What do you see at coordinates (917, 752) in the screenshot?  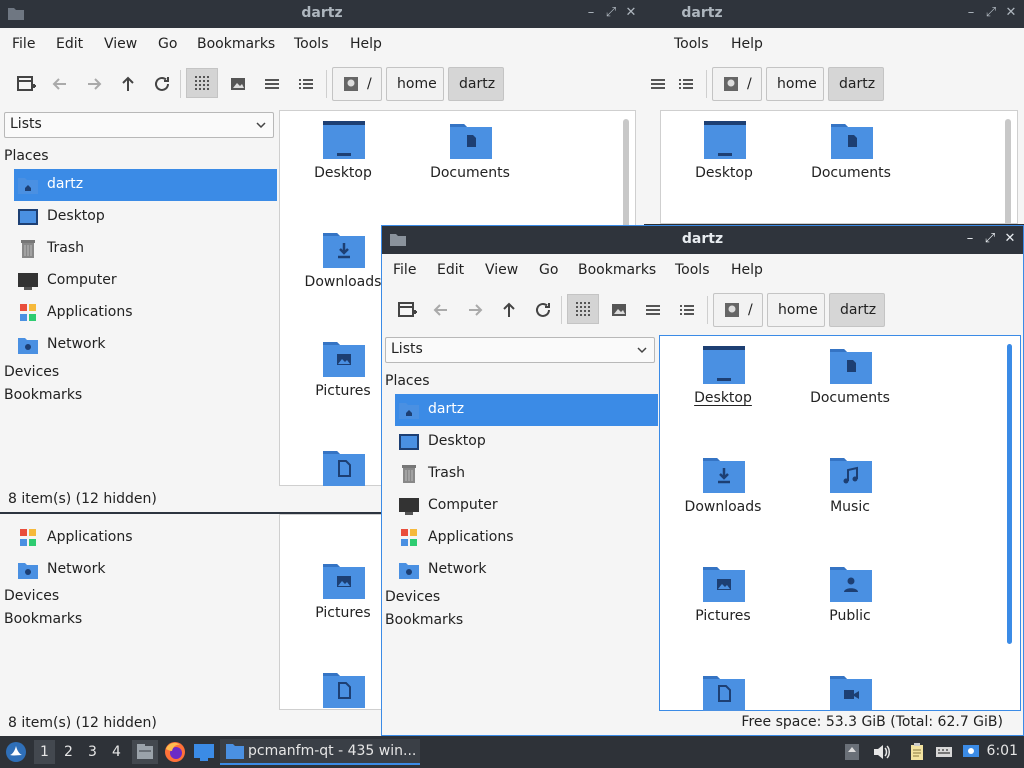 I see `clipboard-icon` at bounding box center [917, 752].